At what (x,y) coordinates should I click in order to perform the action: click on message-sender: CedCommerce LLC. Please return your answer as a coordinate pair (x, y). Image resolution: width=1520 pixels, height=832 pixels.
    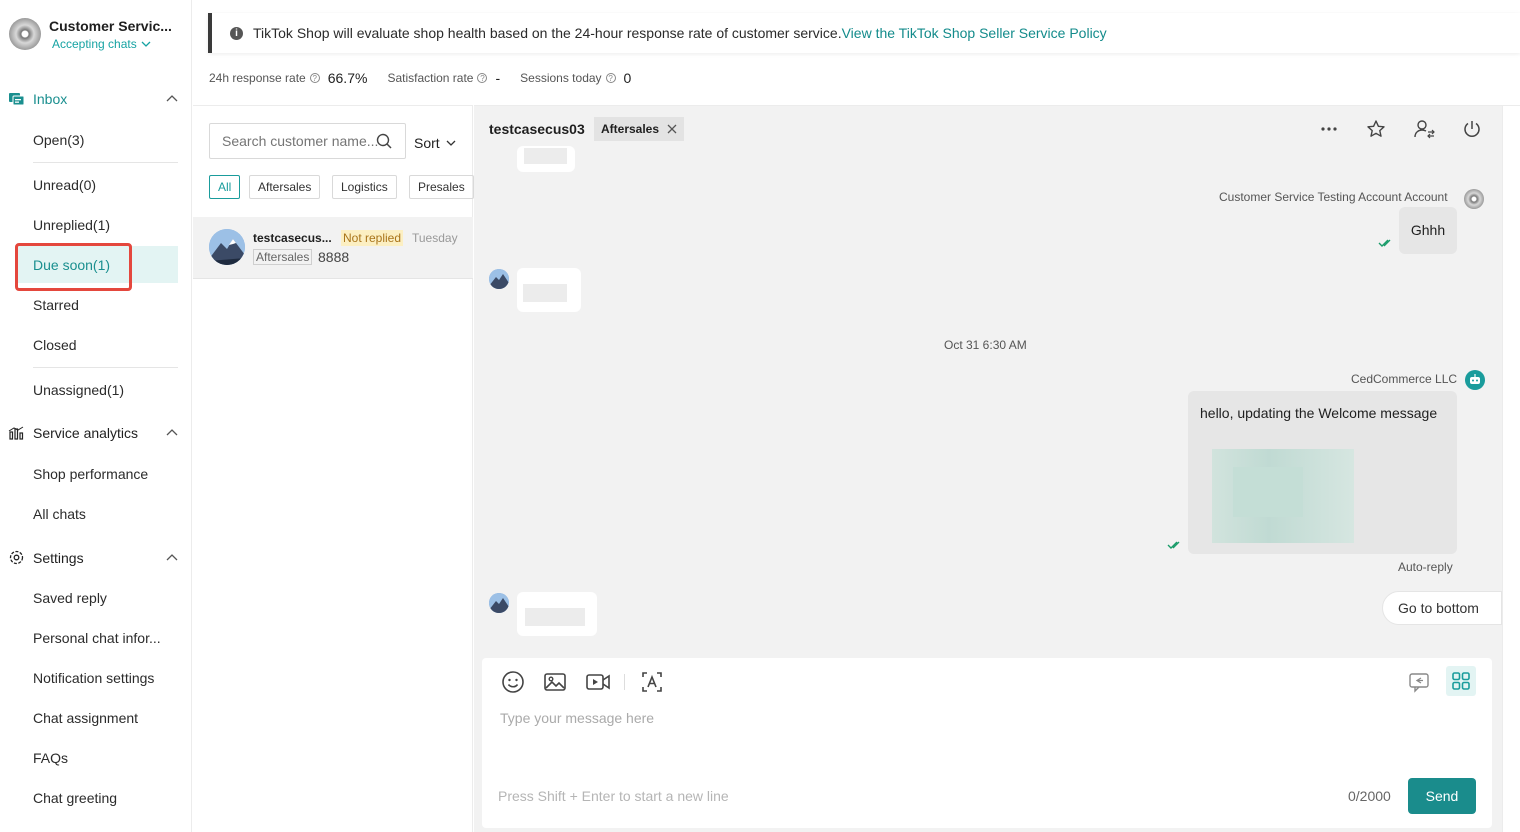
    Looking at the image, I should click on (1404, 379).